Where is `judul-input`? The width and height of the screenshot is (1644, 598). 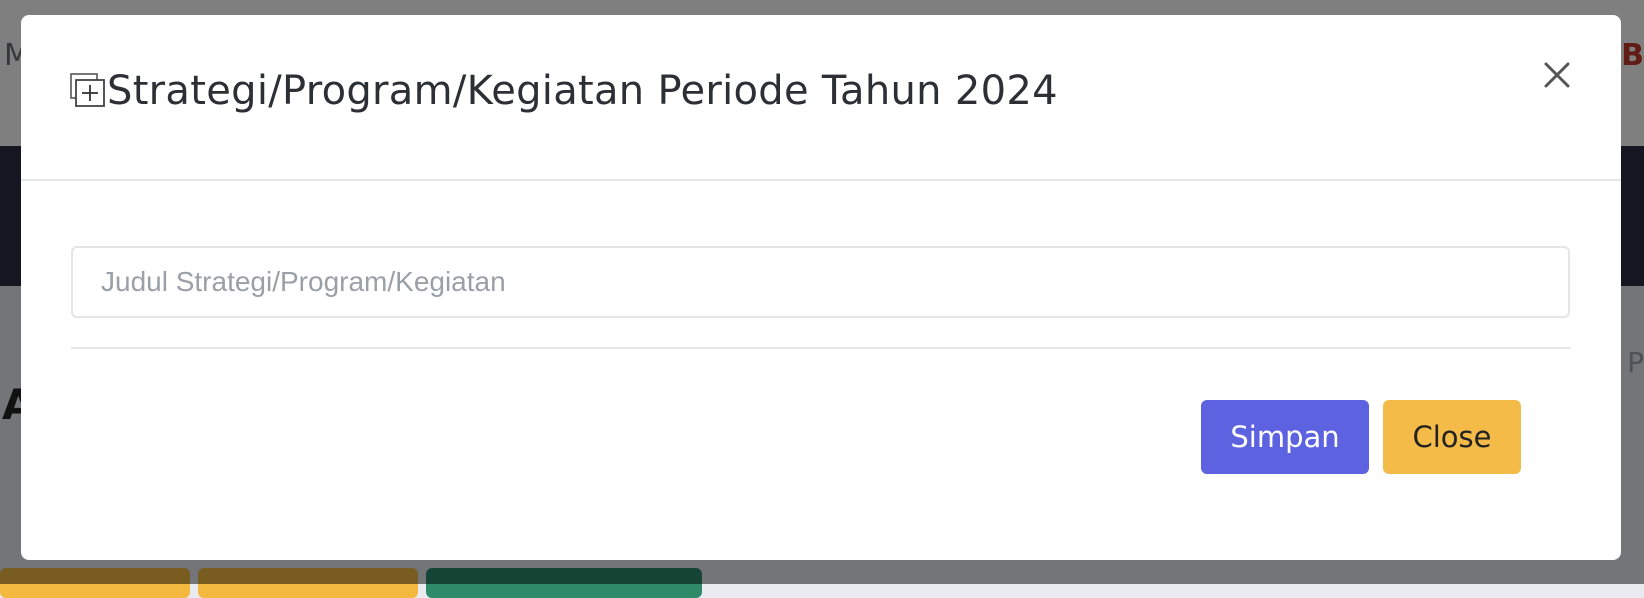
judul-input is located at coordinates (820, 282).